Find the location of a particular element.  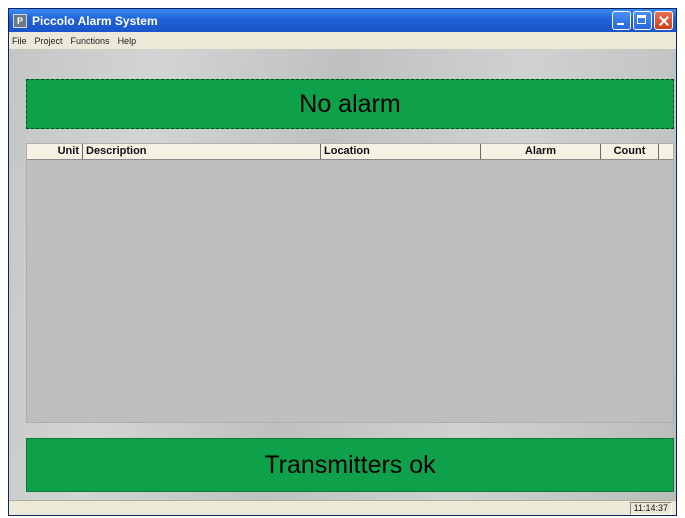

column-header-count: Count is located at coordinates (630, 151).